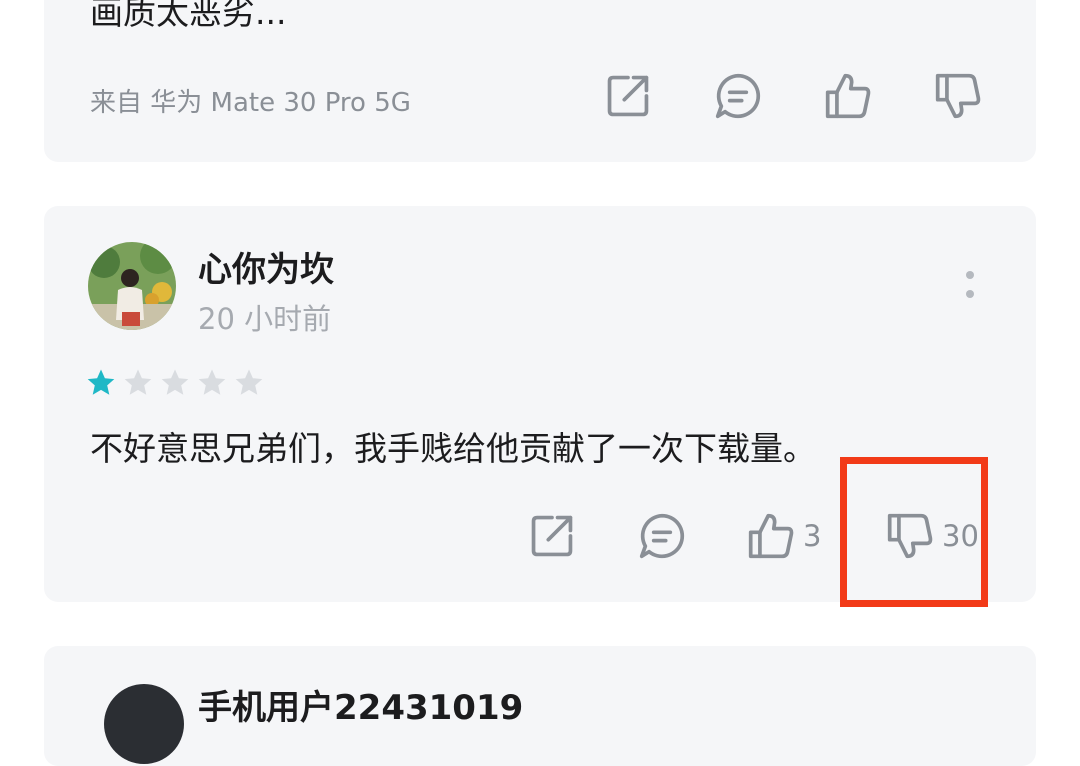  What do you see at coordinates (360, 704) in the screenshot?
I see `username: 手机用户22431019` at bounding box center [360, 704].